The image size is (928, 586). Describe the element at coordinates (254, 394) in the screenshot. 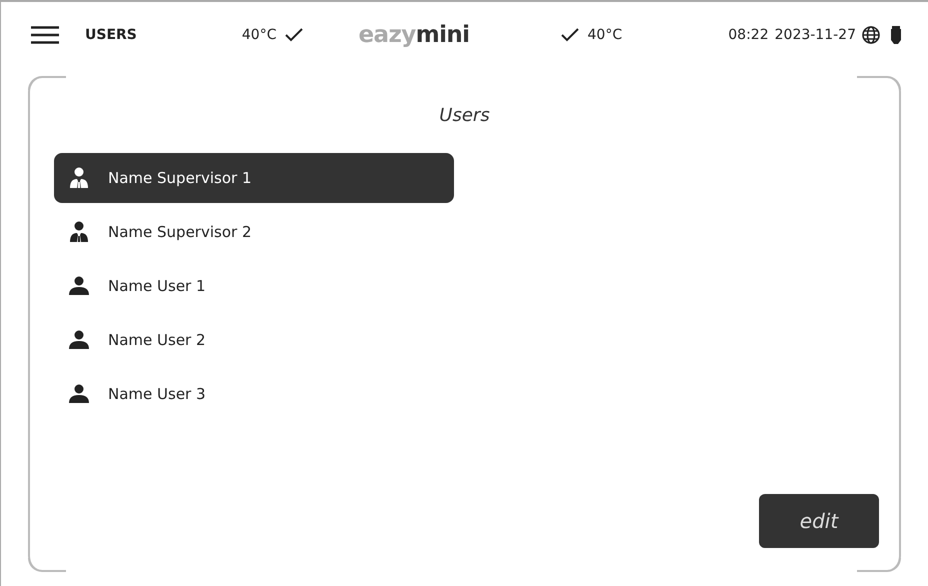

I see `user-list-item: Name User 3` at that location.